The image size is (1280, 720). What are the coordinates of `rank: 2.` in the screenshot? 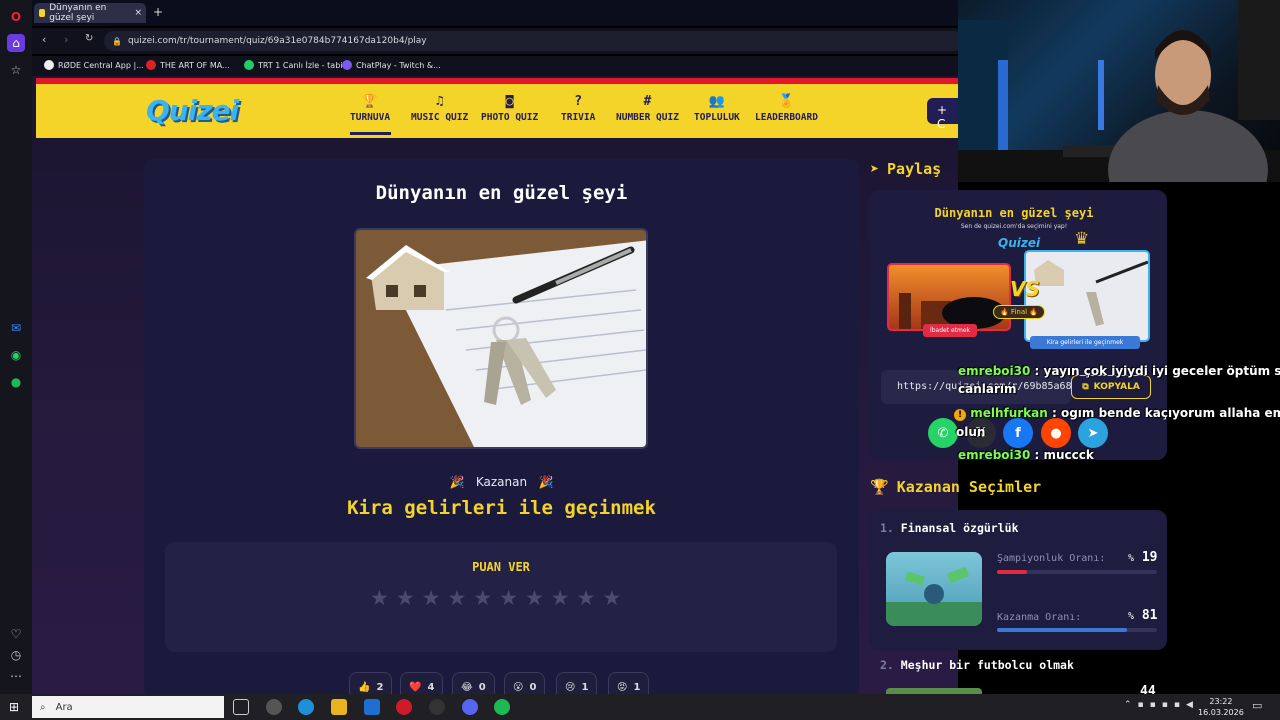 It's located at (887, 665).